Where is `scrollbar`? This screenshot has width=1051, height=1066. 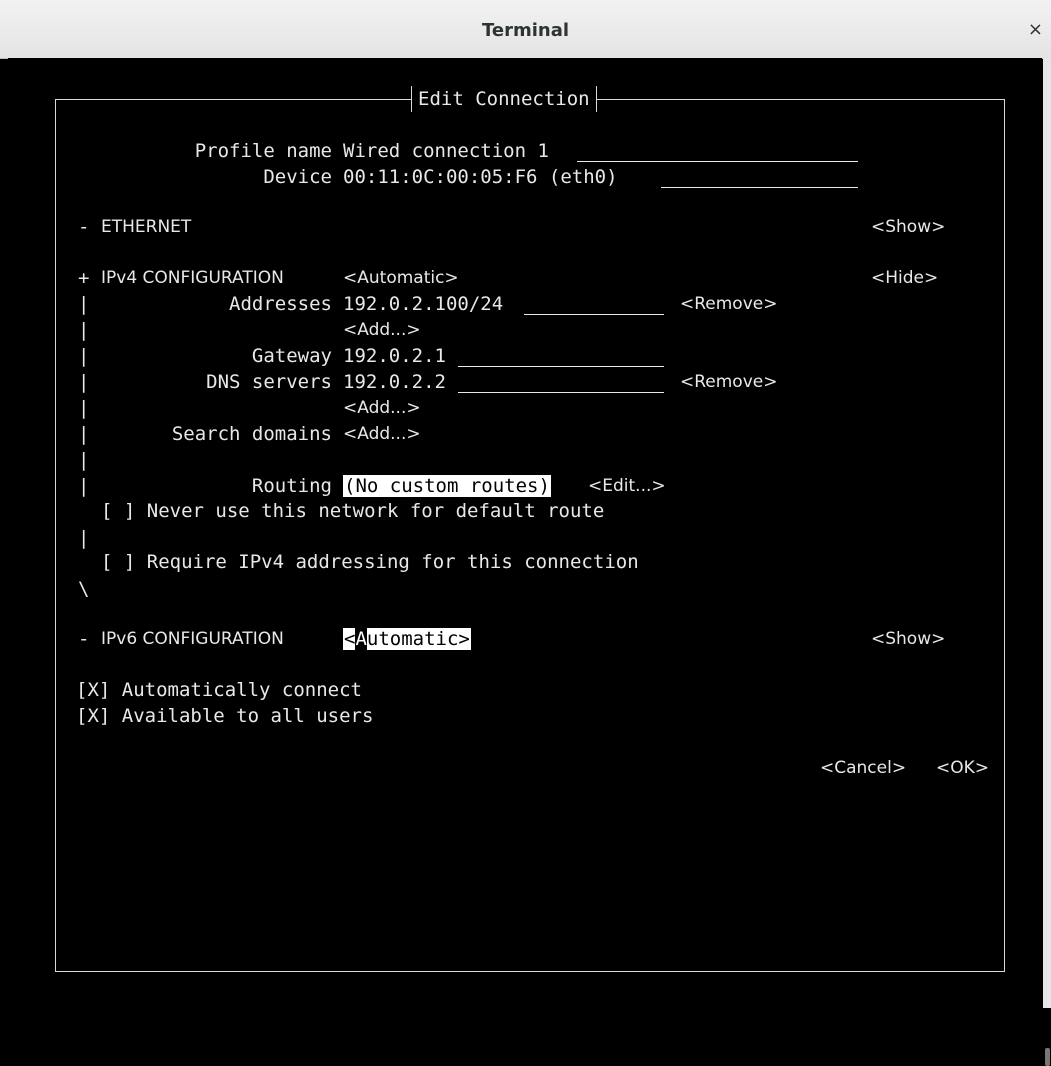 scrollbar is located at coordinates (1047, 562).